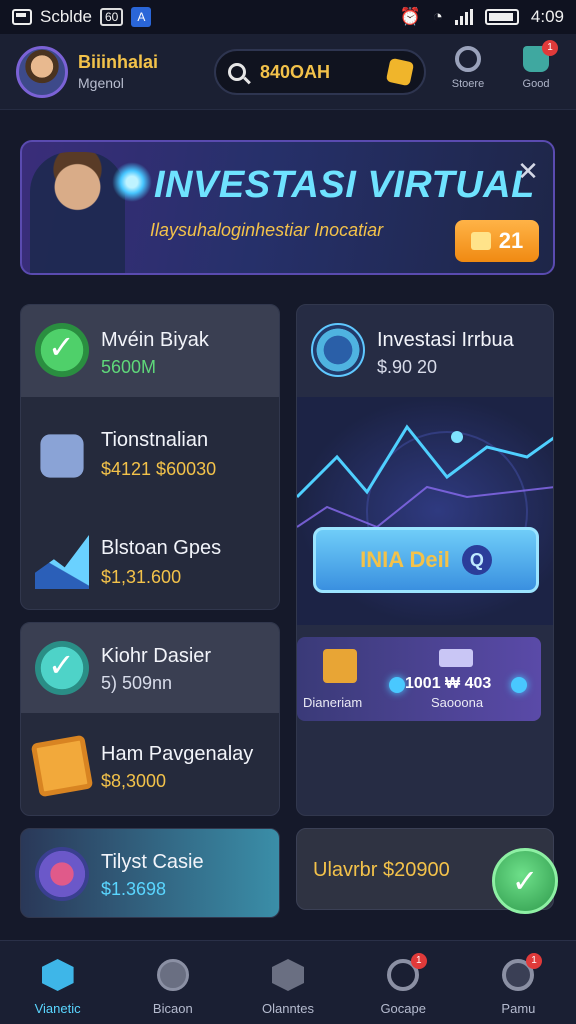  Describe the element at coordinates (137, 683) in the screenshot. I see `list-item-value: 5) 509nn` at that location.